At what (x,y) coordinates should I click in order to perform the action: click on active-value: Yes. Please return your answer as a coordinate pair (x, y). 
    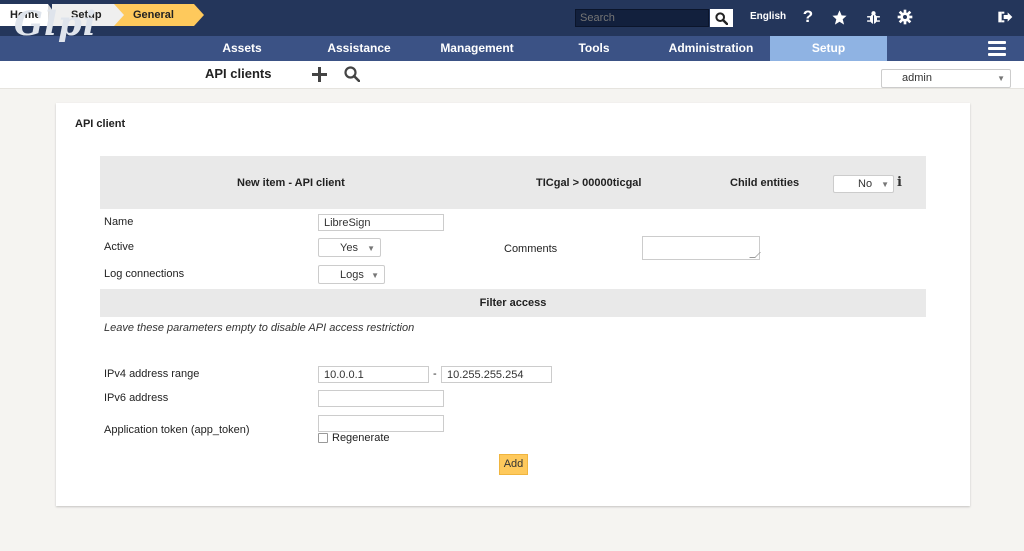
    Looking at the image, I should click on (349, 248).